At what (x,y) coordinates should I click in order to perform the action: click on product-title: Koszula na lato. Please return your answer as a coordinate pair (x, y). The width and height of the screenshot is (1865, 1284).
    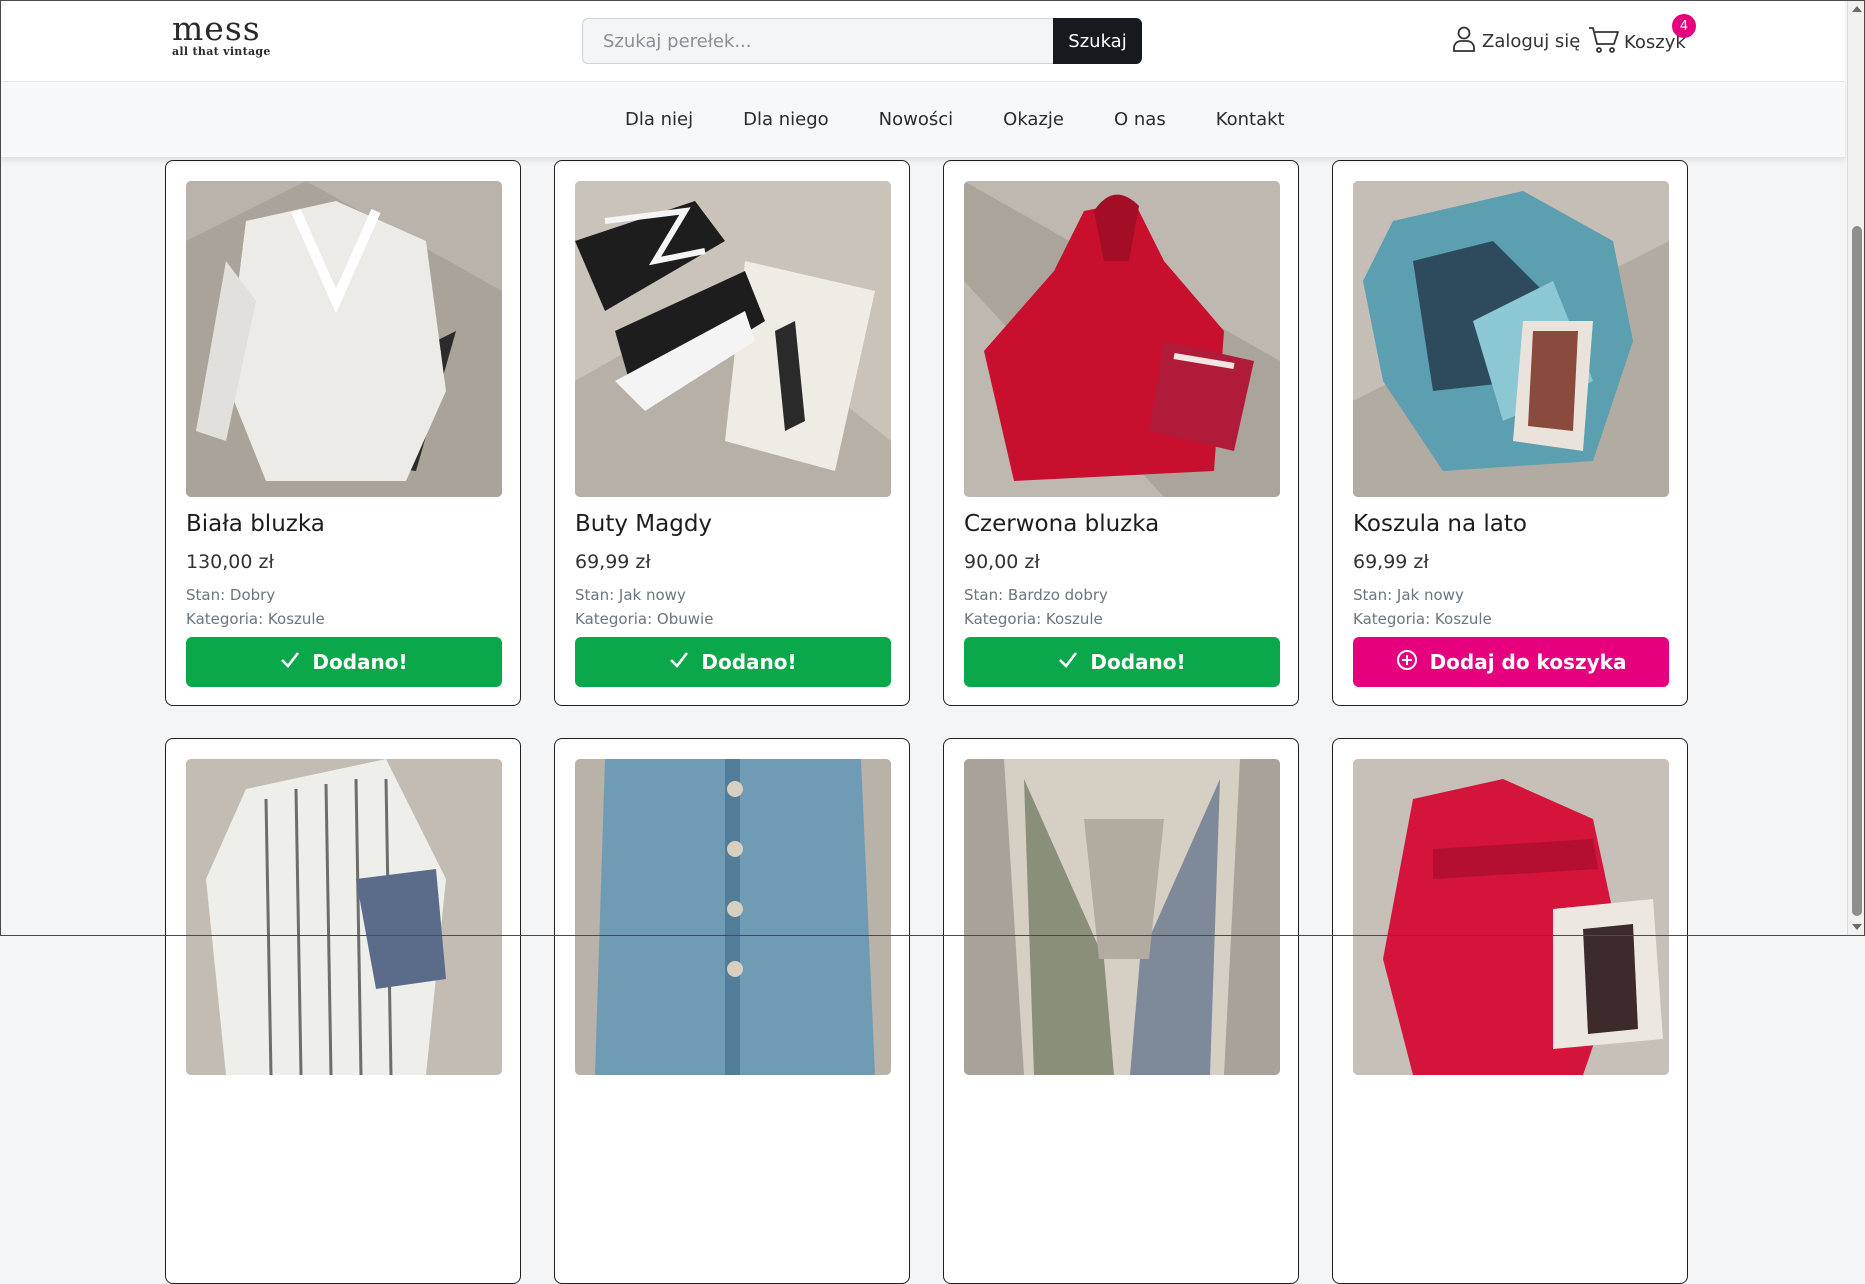
    Looking at the image, I should click on (1440, 524).